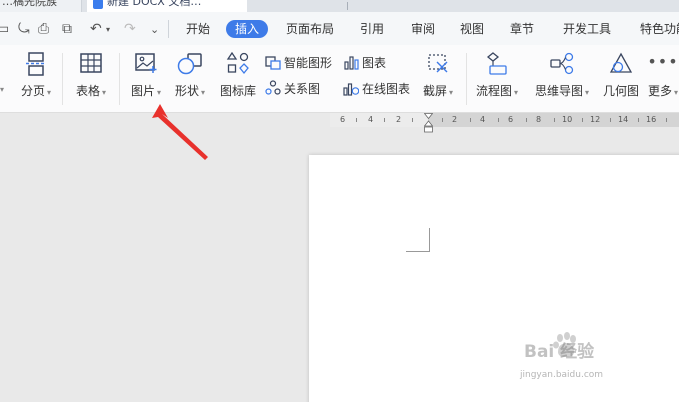  What do you see at coordinates (146, 75) in the screenshot?
I see `picture-button: 图片 ▾` at bounding box center [146, 75].